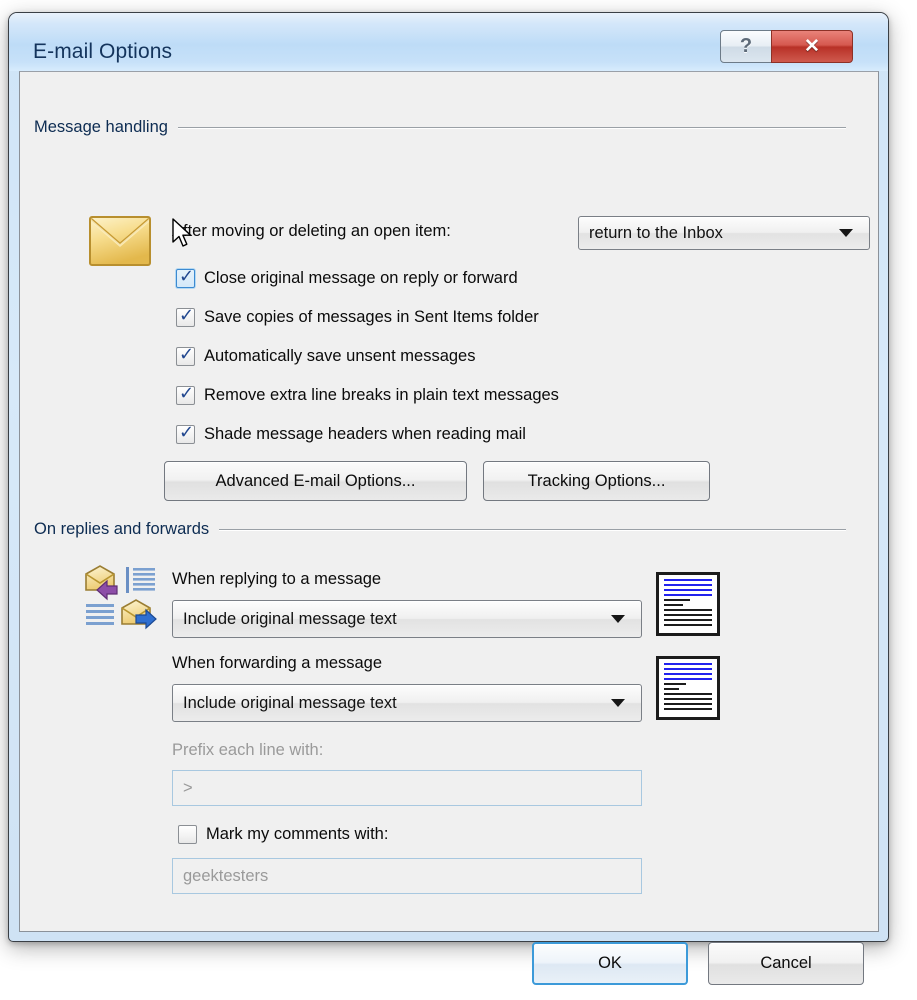 This screenshot has width=917, height=1000. I want to click on after-move-combobox: return to the Inbox, so click(724, 233).